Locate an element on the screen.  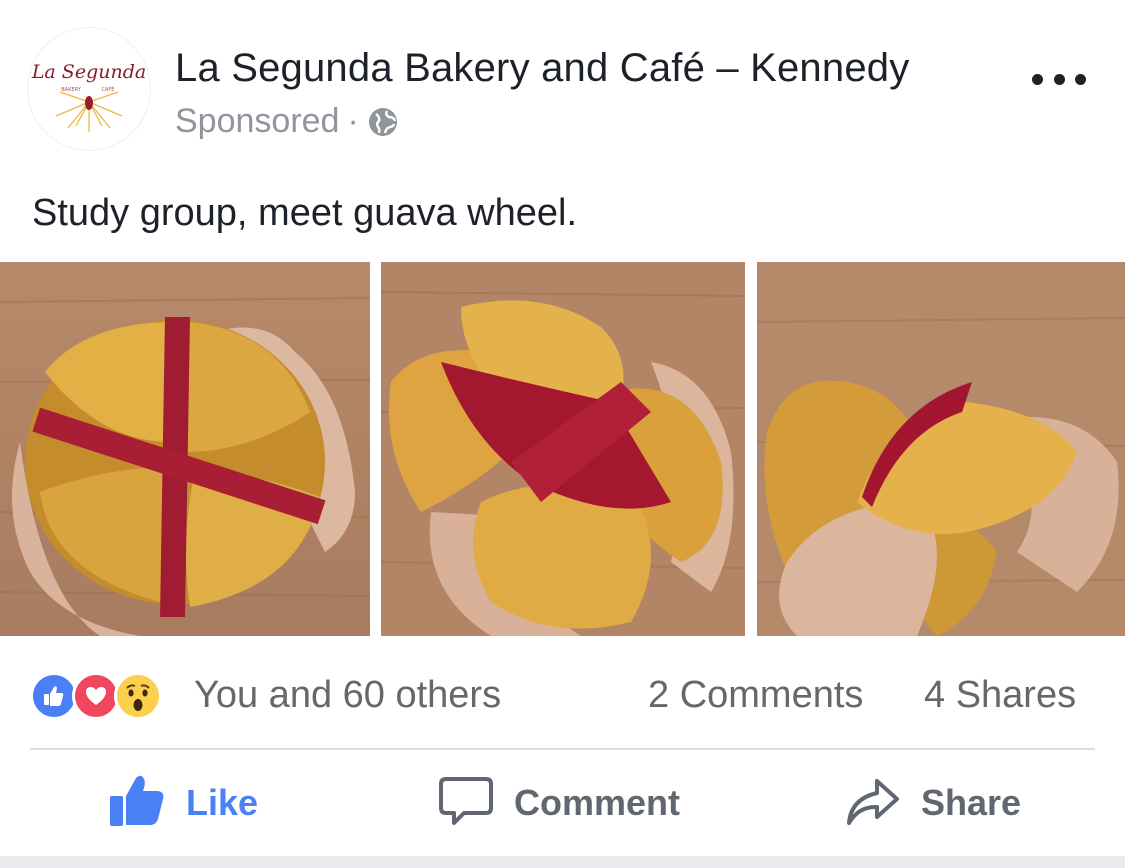
like-button: Like is located at coordinates (183, 803).